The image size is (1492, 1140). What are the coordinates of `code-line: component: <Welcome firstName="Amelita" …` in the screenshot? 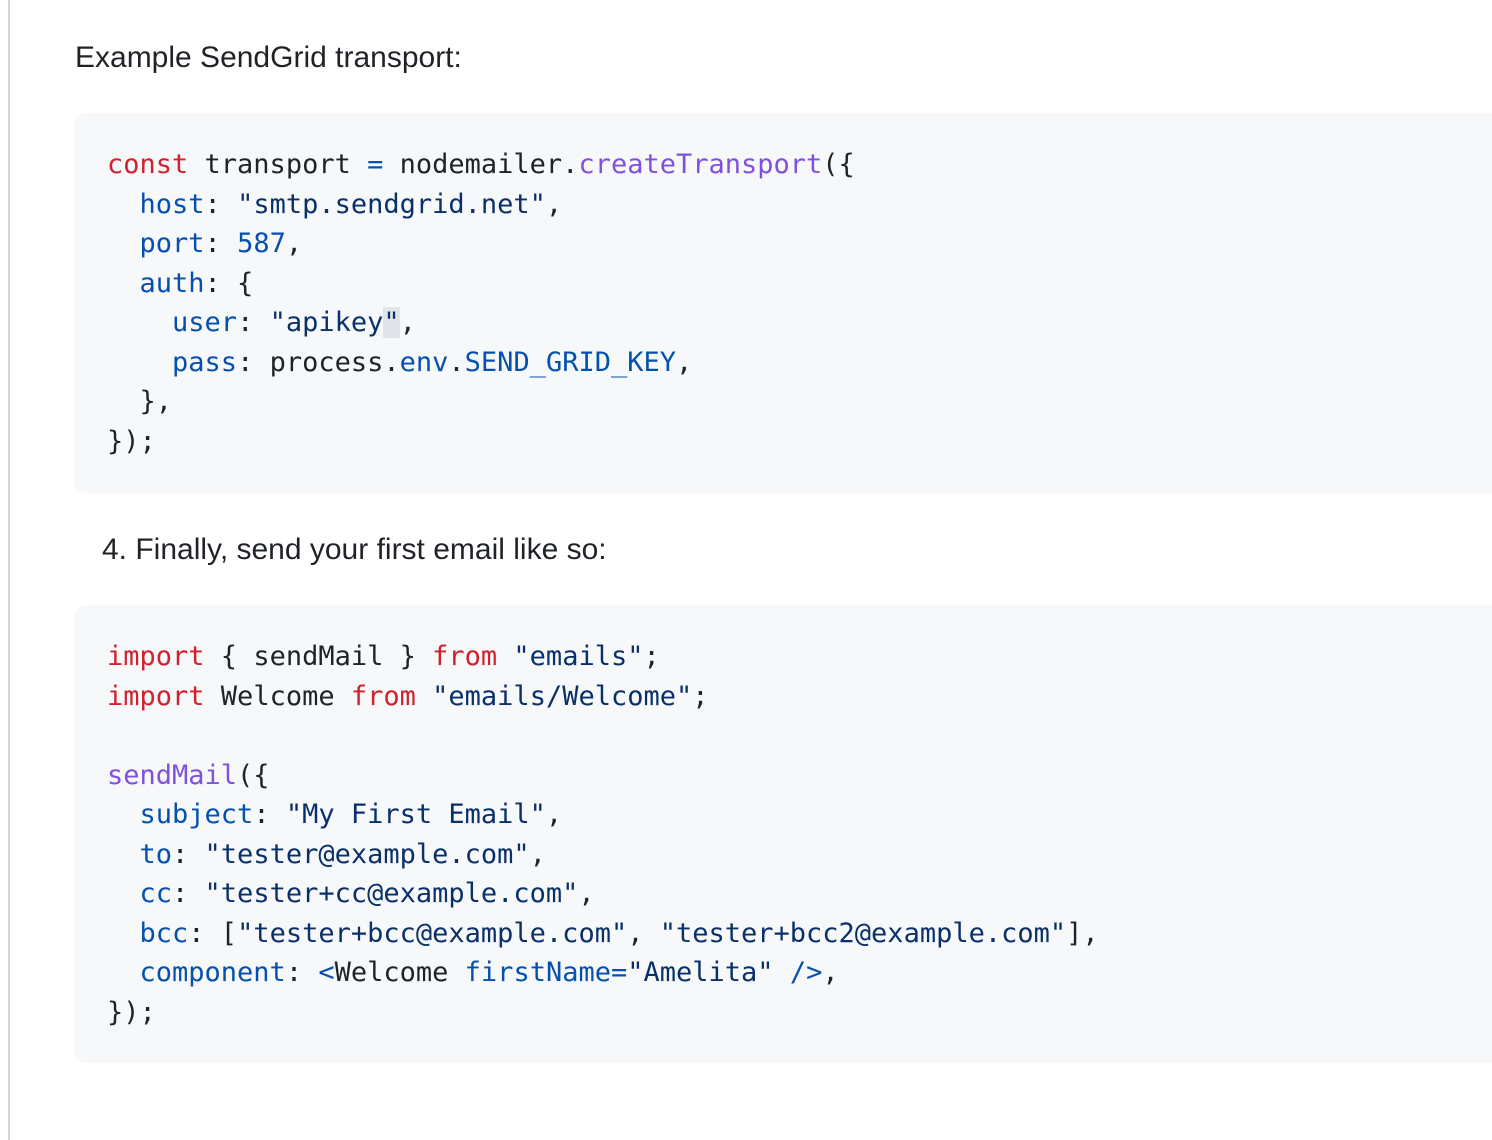 It's located at (489, 972).